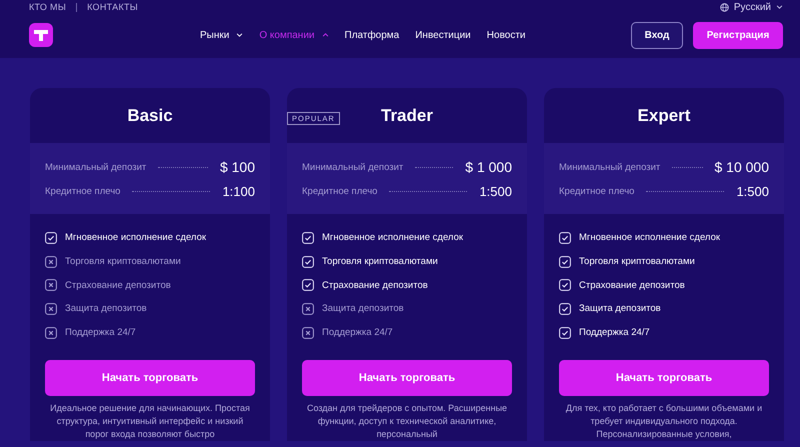  Describe the element at coordinates (724, 7) in the screenshot. I see `globe-icon` at that location.